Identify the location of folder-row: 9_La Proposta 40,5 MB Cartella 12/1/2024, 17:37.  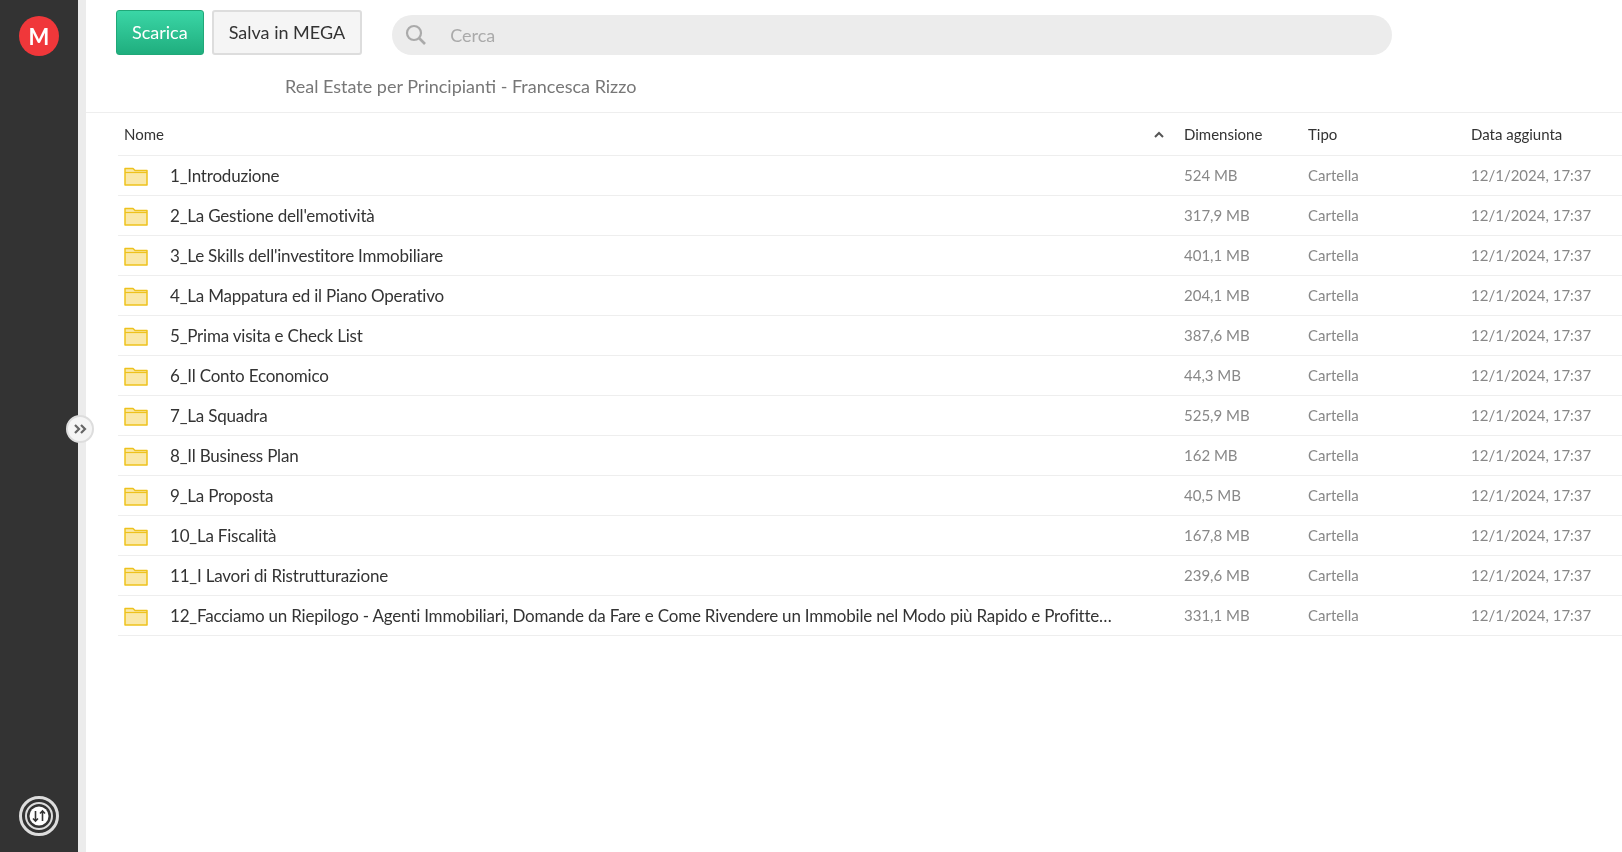
(870, 496).